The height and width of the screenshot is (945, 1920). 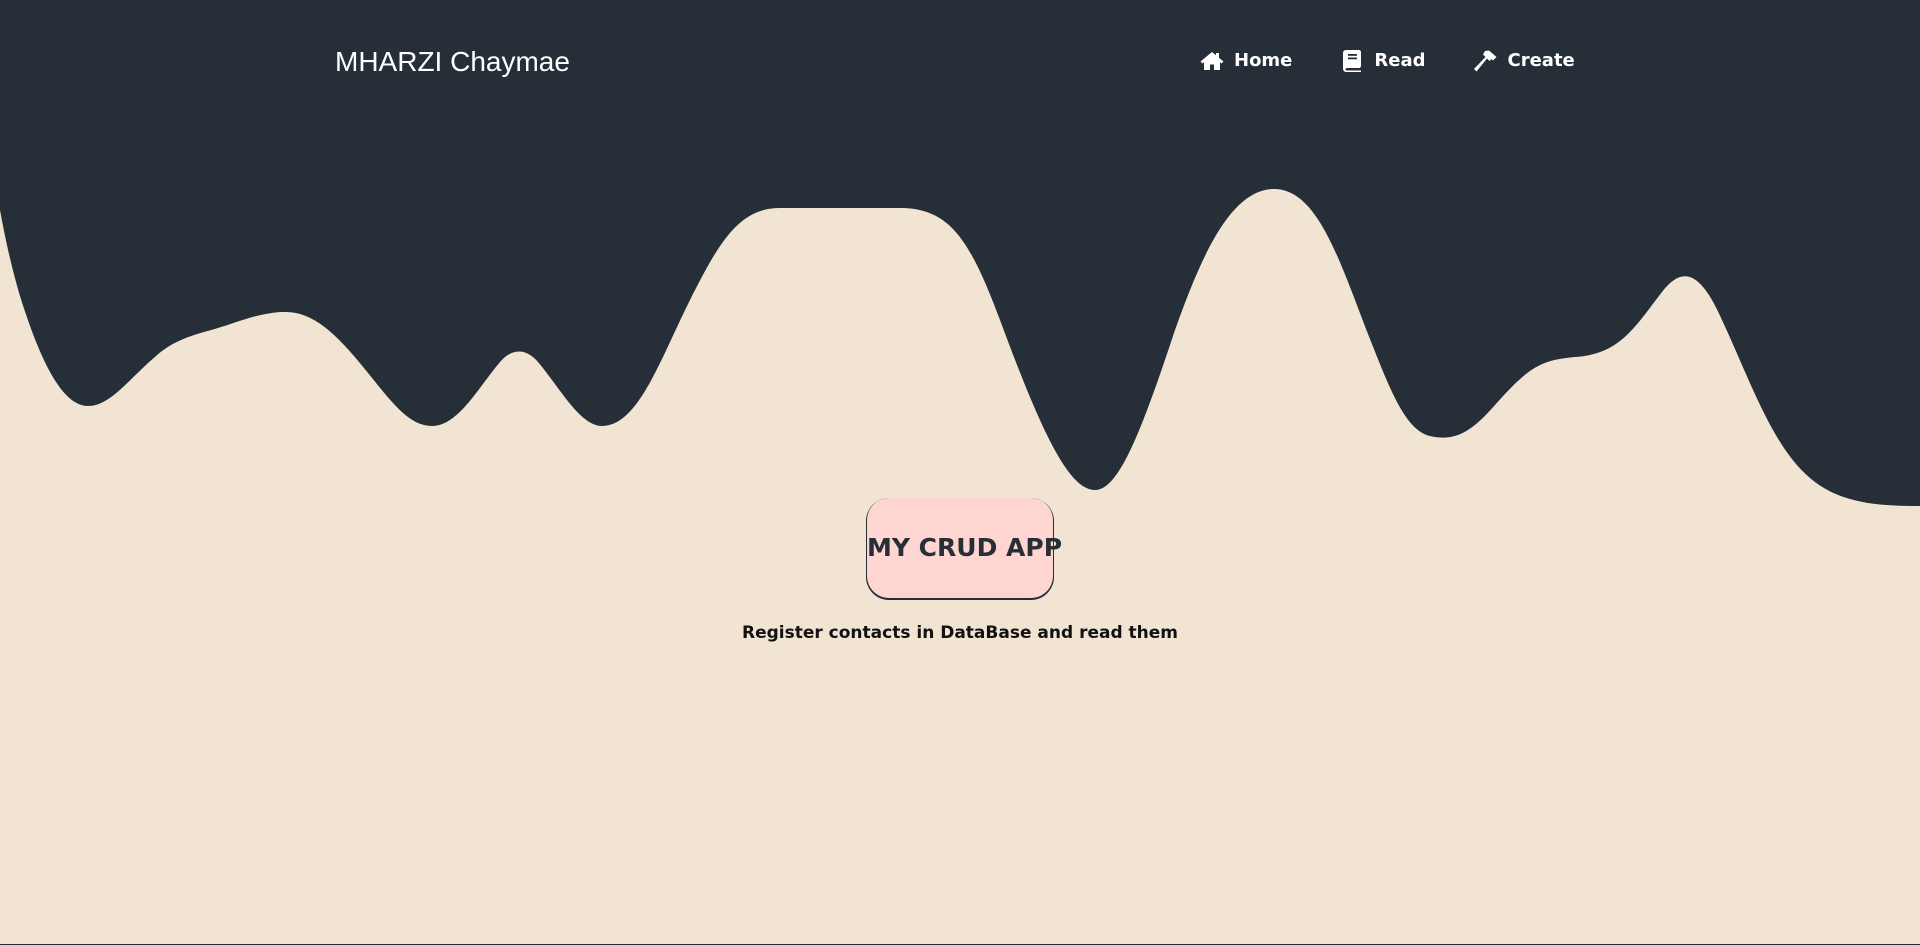 What do you see at coordinates (1485, 61) in the screenshot?
I see `hammer-icon` at bounding box center [1485, 61].